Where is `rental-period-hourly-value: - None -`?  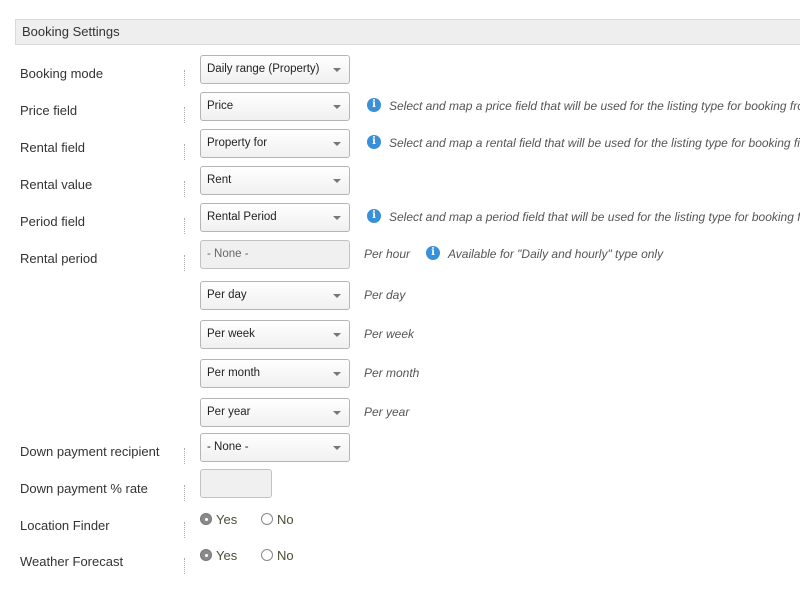 rental-period-hourly-value: - None - is located at coordinates (228, 254).